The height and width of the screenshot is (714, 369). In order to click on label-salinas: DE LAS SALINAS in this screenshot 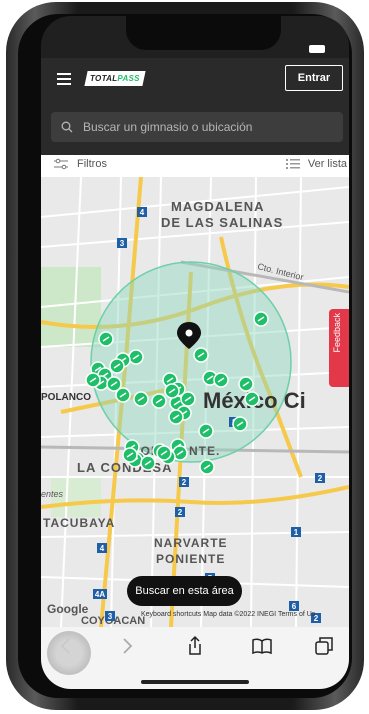, I will do `click(222, 222)`.